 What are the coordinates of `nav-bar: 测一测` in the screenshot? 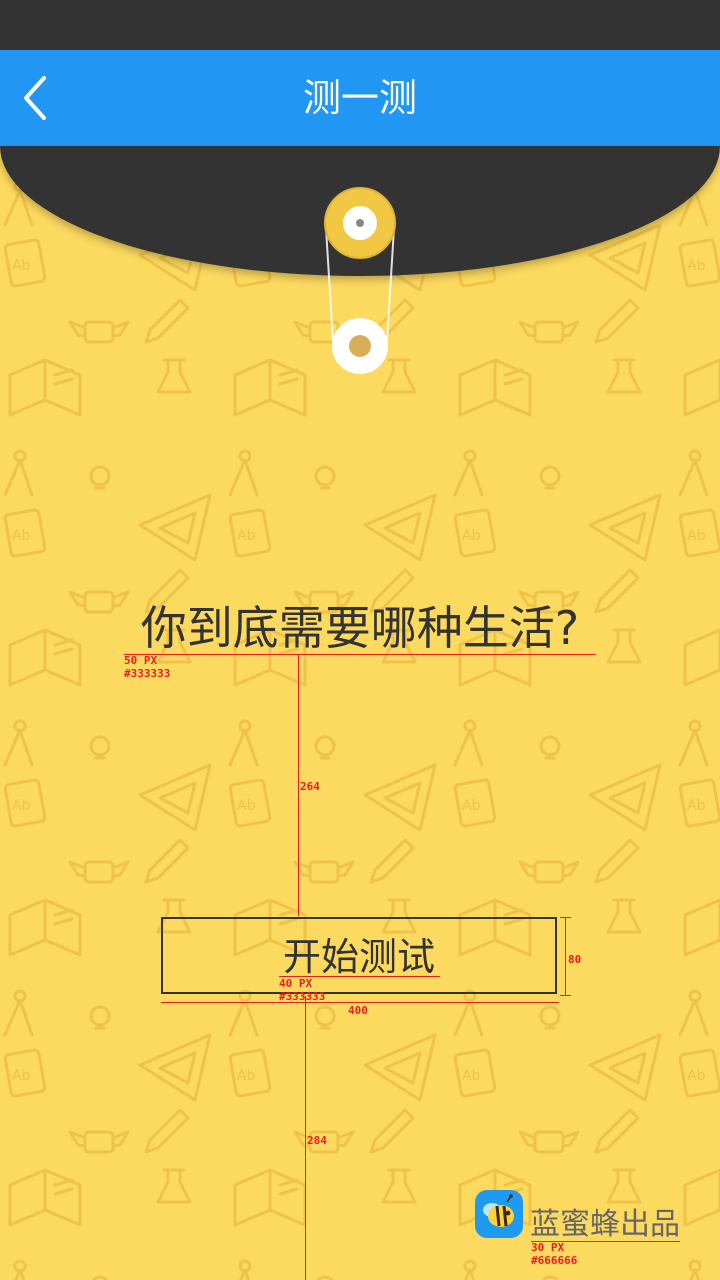 It's located at (360, 98).